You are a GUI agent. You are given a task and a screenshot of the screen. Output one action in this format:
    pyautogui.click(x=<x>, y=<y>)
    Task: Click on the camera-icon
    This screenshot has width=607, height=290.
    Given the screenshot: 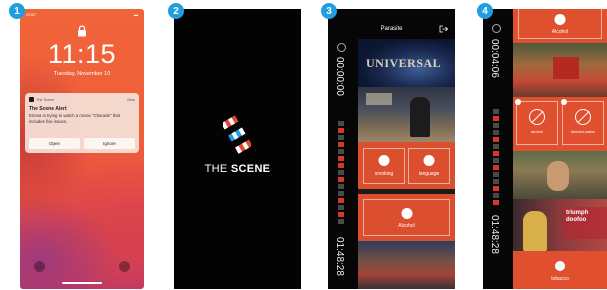 What is the action you would take?
    pyautogui.click(x=124, y=266)
    